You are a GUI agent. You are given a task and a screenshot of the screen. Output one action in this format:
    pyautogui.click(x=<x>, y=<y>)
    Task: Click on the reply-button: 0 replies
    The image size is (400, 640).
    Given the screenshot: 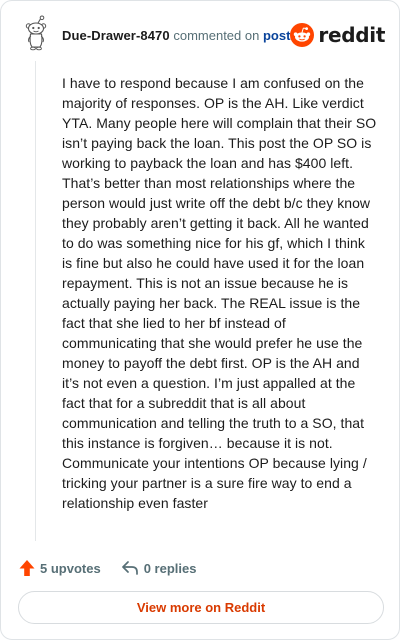 What is the action you would take?
    pyautogui.click(x=159, y=568)
    